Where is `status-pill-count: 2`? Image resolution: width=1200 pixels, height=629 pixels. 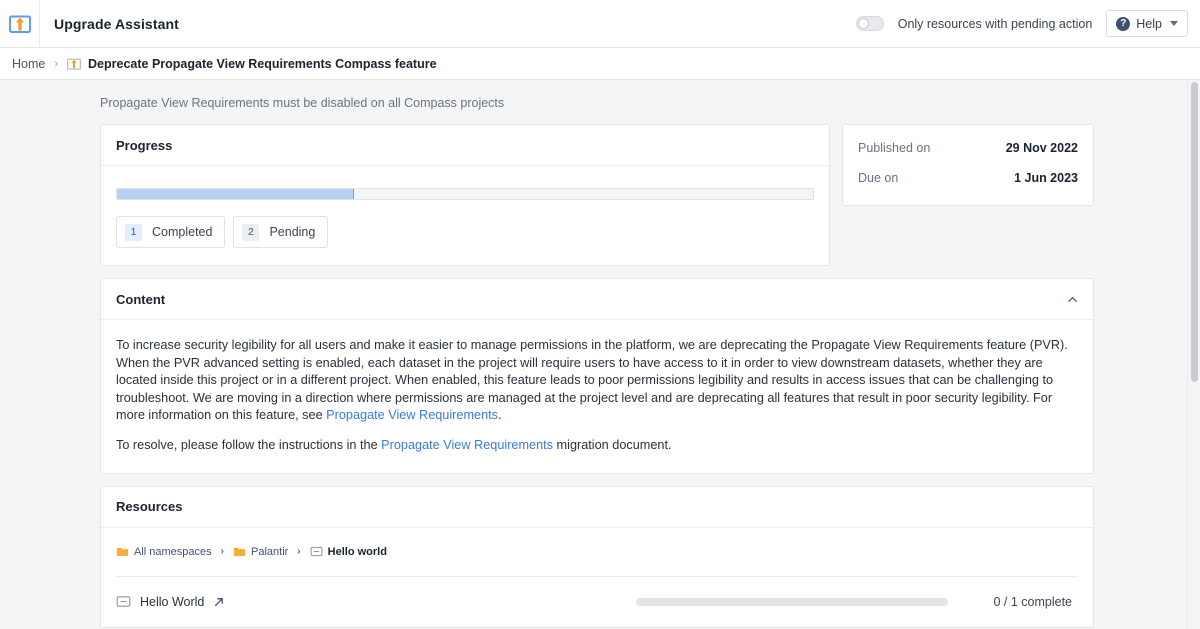 status-pill-count: 2 is located at coordinates (251, 232).